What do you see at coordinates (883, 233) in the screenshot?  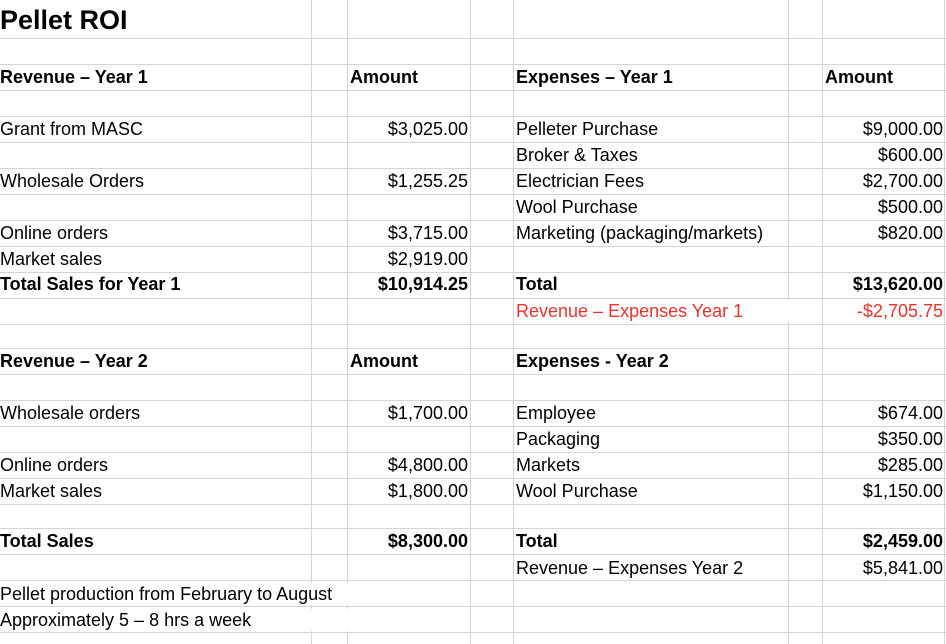 I see `expense-item-amount: $820.00` at bounding box center [883, 233].